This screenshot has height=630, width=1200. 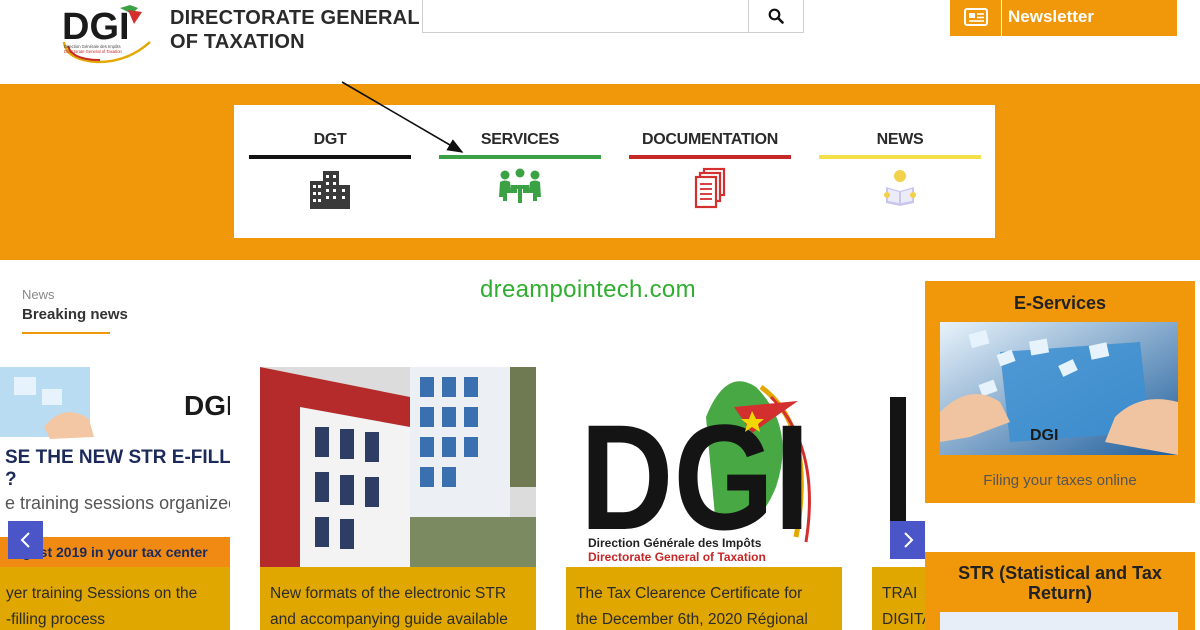 What do you see at coordinates (102, 593) in the screenshot?
I see `news-card-1-line1: yer training Sessions on the` at bounding box center [102, 593].